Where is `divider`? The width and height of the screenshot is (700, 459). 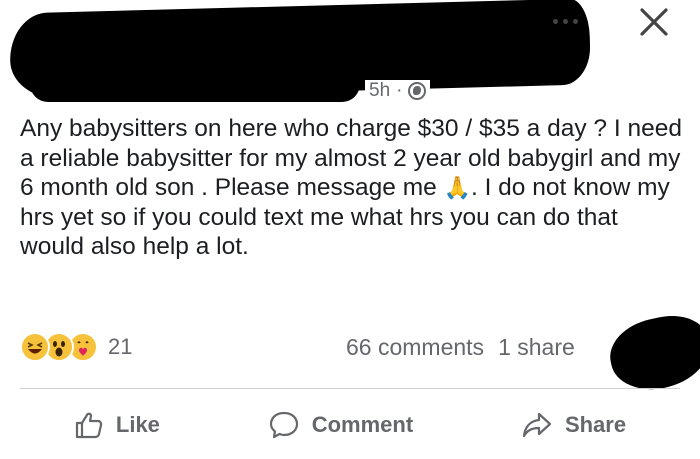
divider is located at coordinates (350, 388).